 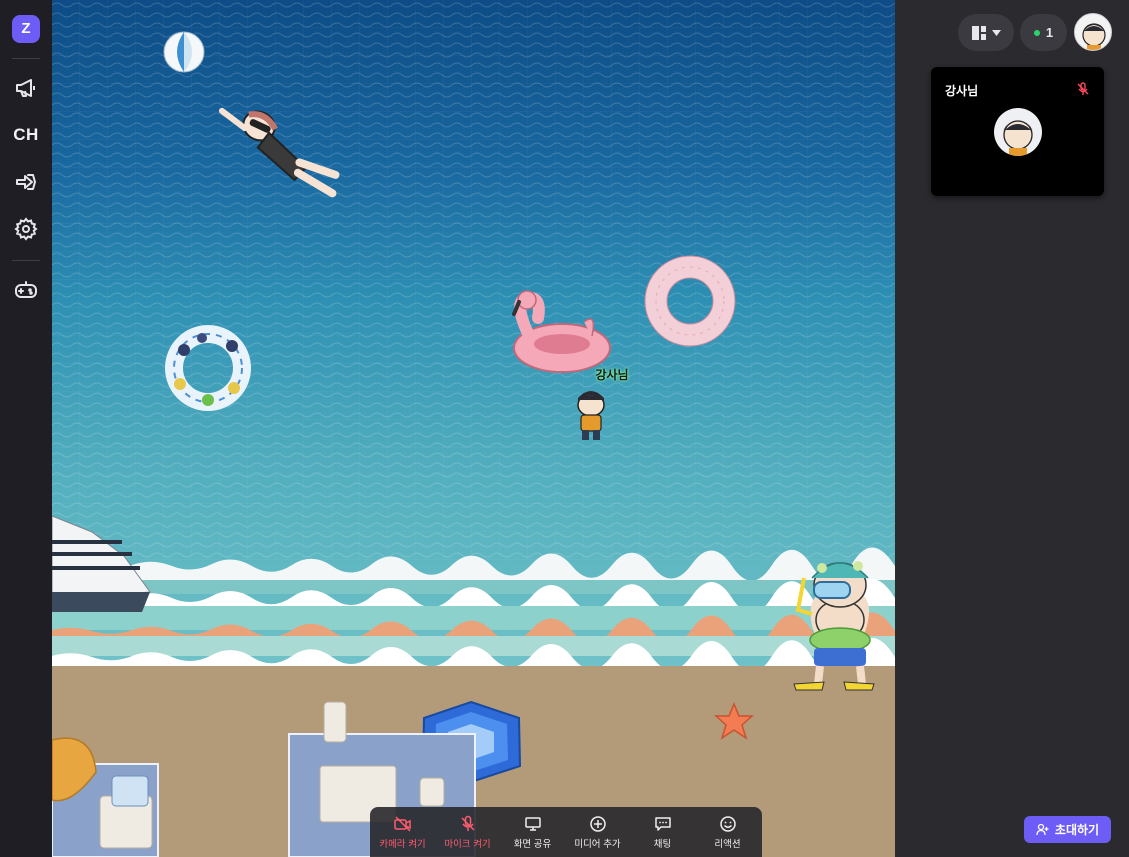 I want to click on screen-share-button: 화면 공유, so click(x=532, y=832).